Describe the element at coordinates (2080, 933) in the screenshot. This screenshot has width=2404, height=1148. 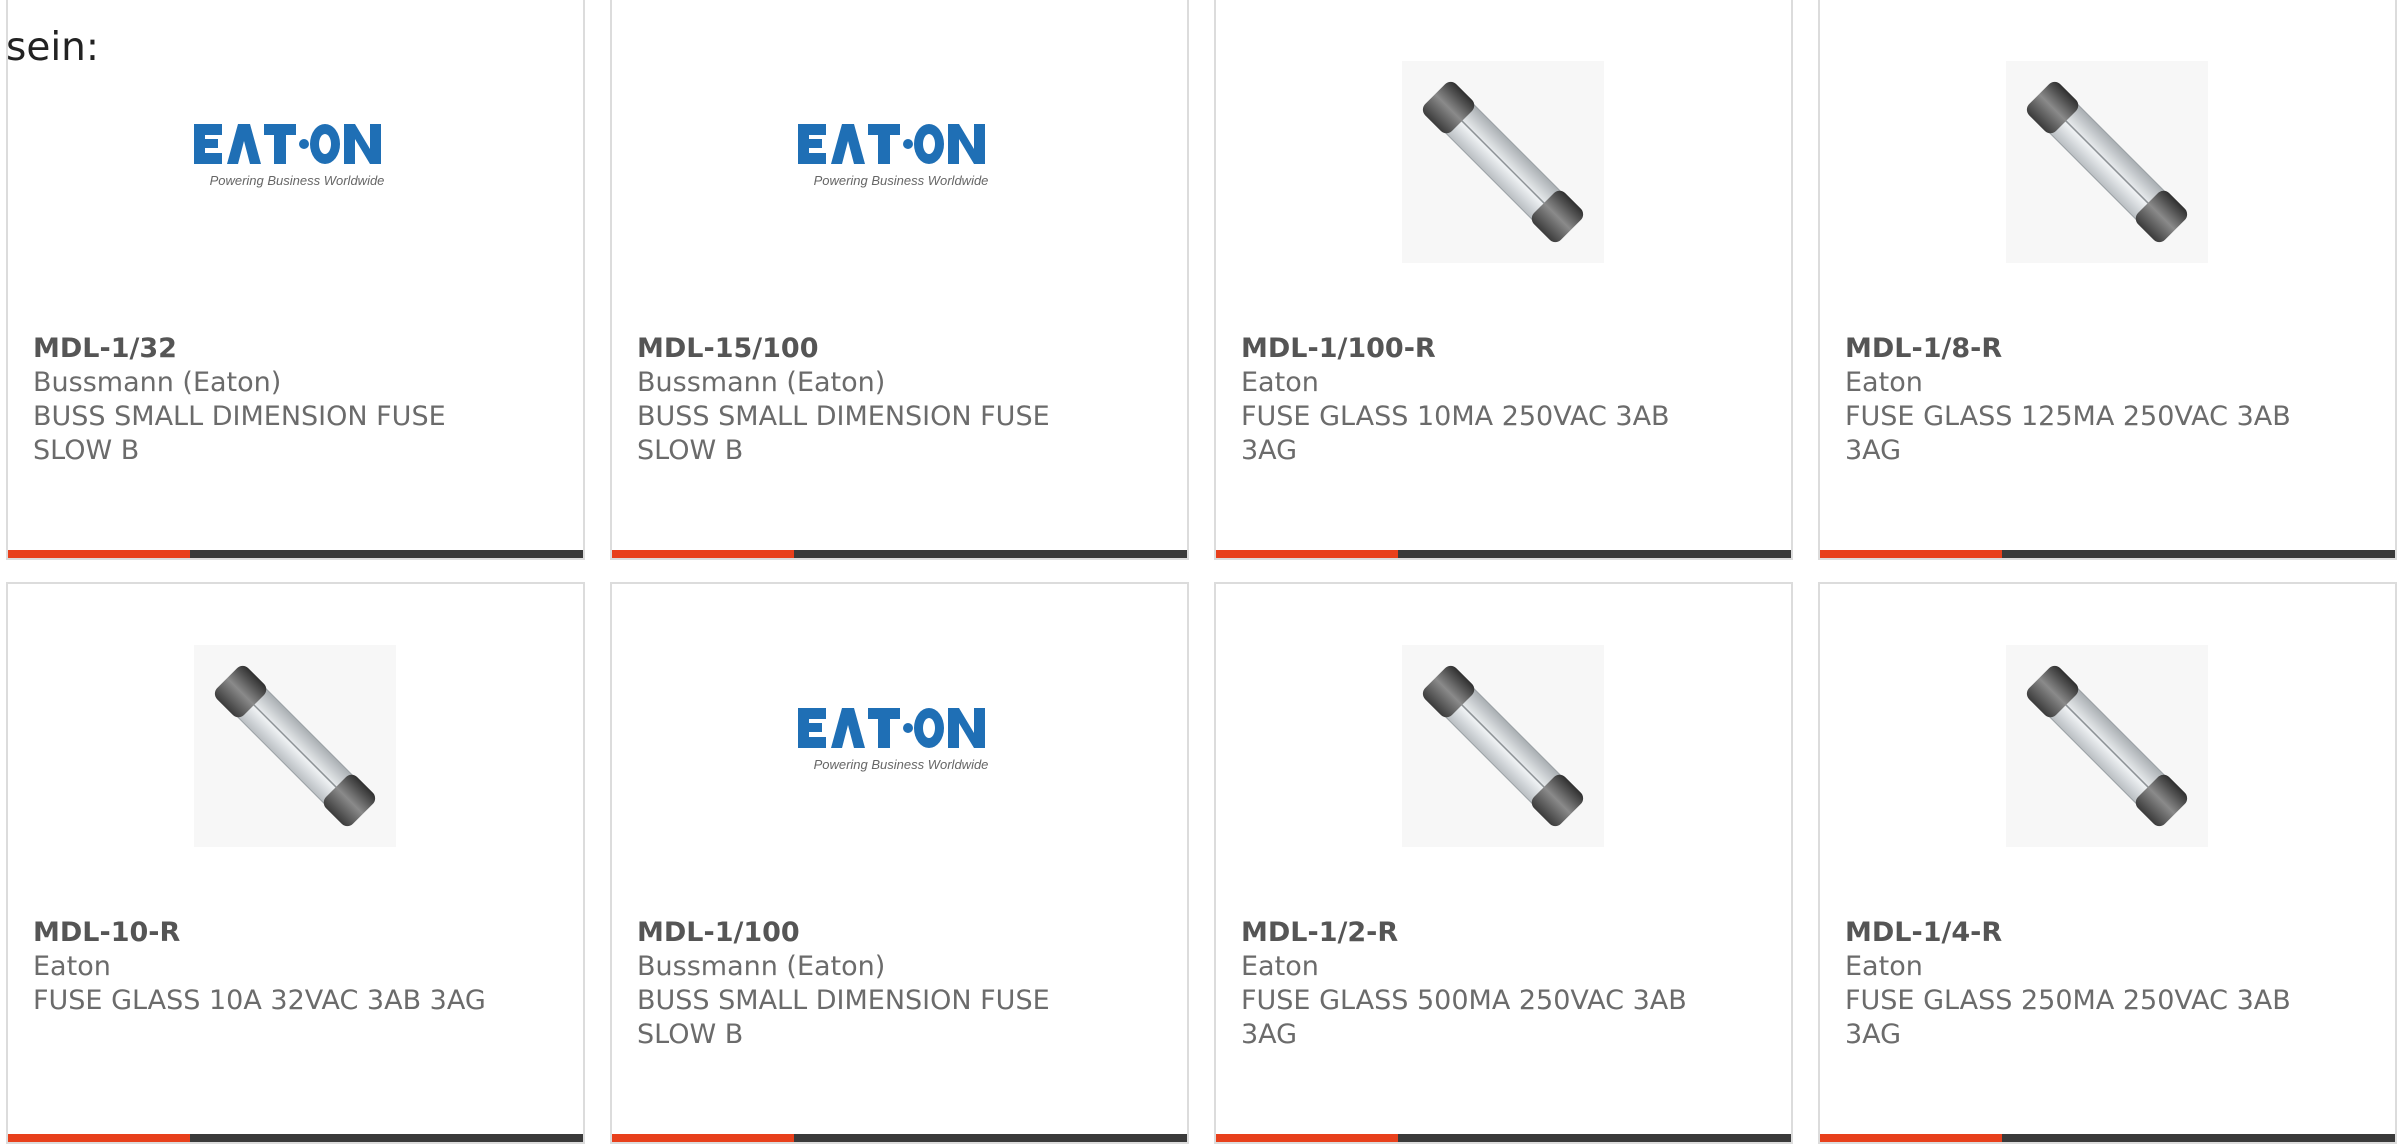
I see `part-number: MDL-1/4-R` at that location.